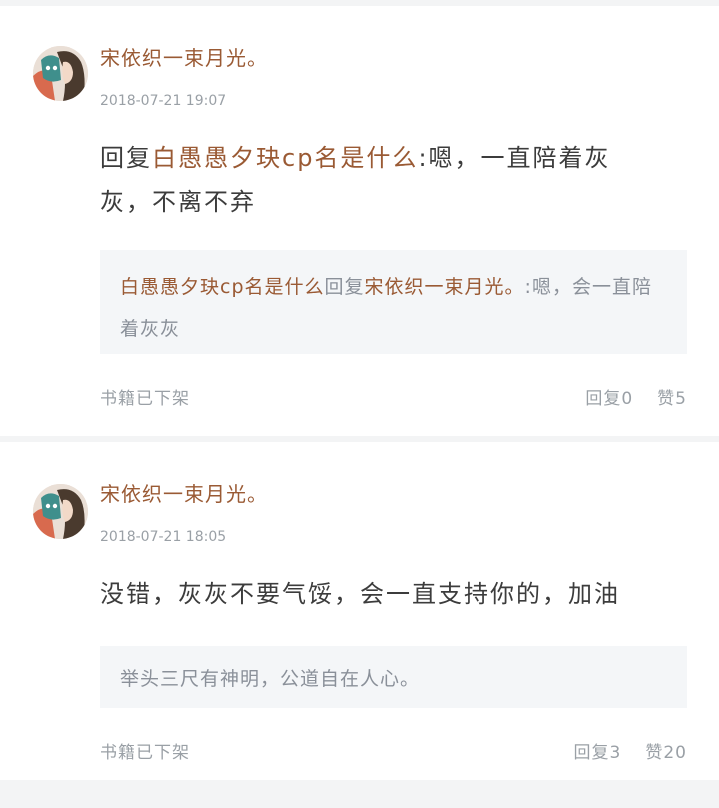 This screenshot has width=719, height=808. I want to click on reply-button: 回复3, so click(598, 750).